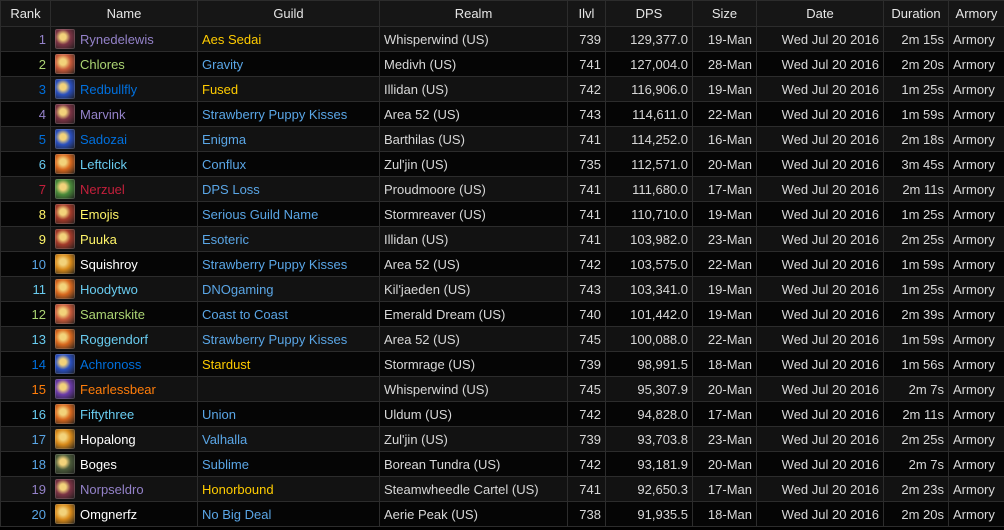 The image size is (1004, 530). What do you see at coordinates (288, 64) in the screenshot?
I see `guild-cell: Gravity` at bounding box center [288, 64].